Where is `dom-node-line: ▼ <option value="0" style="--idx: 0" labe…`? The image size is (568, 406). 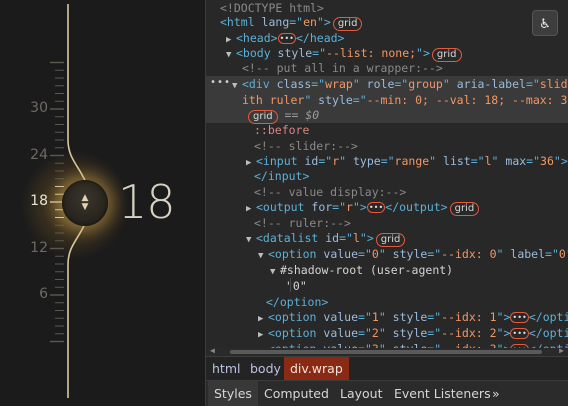
dom-node-line: ▼ <option value="0" style="--idx: 0" labe… is located at coordinates (387, 254).